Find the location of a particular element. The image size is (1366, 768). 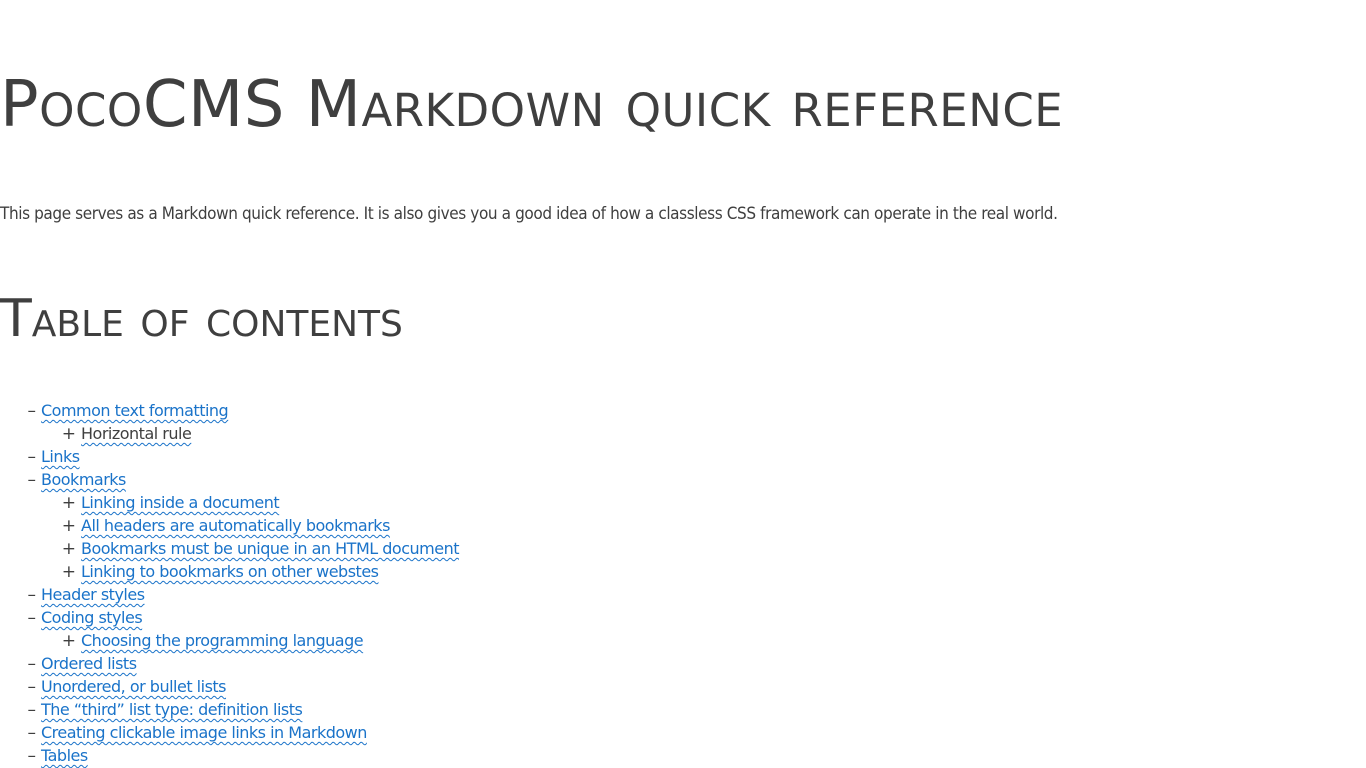

toc-link-horizontal-rule: Horizontal rule is located at coordinates (136, 433).